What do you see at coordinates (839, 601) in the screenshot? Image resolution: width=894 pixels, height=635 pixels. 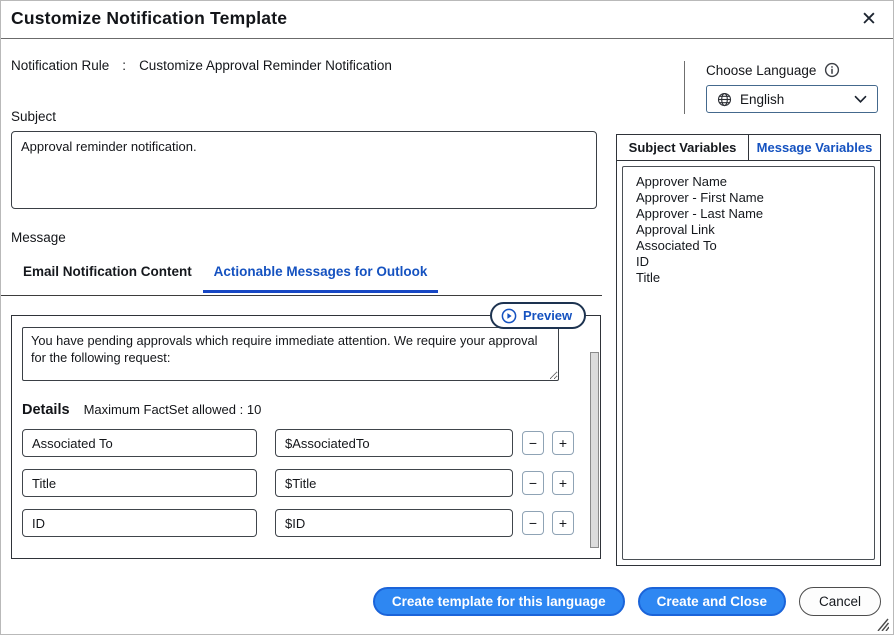 I see `cancel-button: Cancel` at bounding box center [839, 601].